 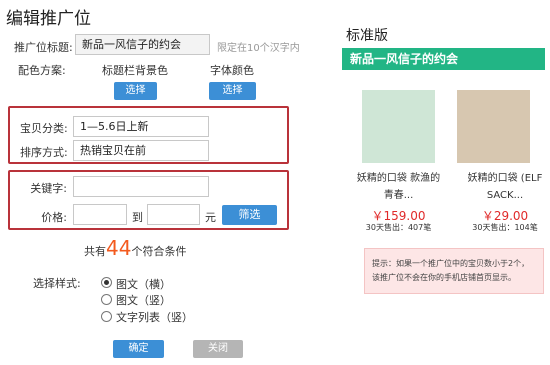 I want to click on price-to-label: 到, so click(x=137, y=217).